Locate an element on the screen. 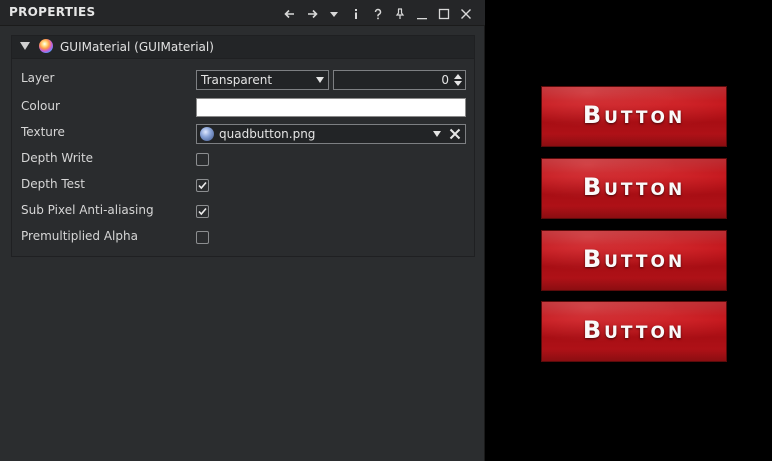 The image size is (772, 461). titlebar-toolbar is located at coordinates (378, 13).